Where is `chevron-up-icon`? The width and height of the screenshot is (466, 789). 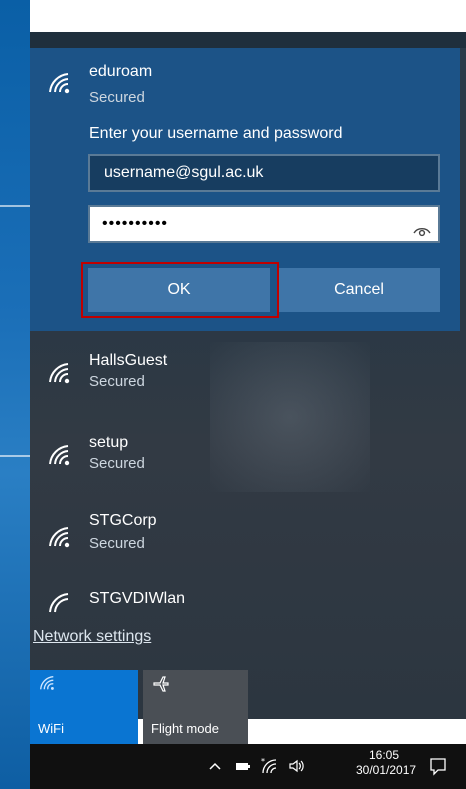 chevron-up-icon is located at coordinates (215, 766).